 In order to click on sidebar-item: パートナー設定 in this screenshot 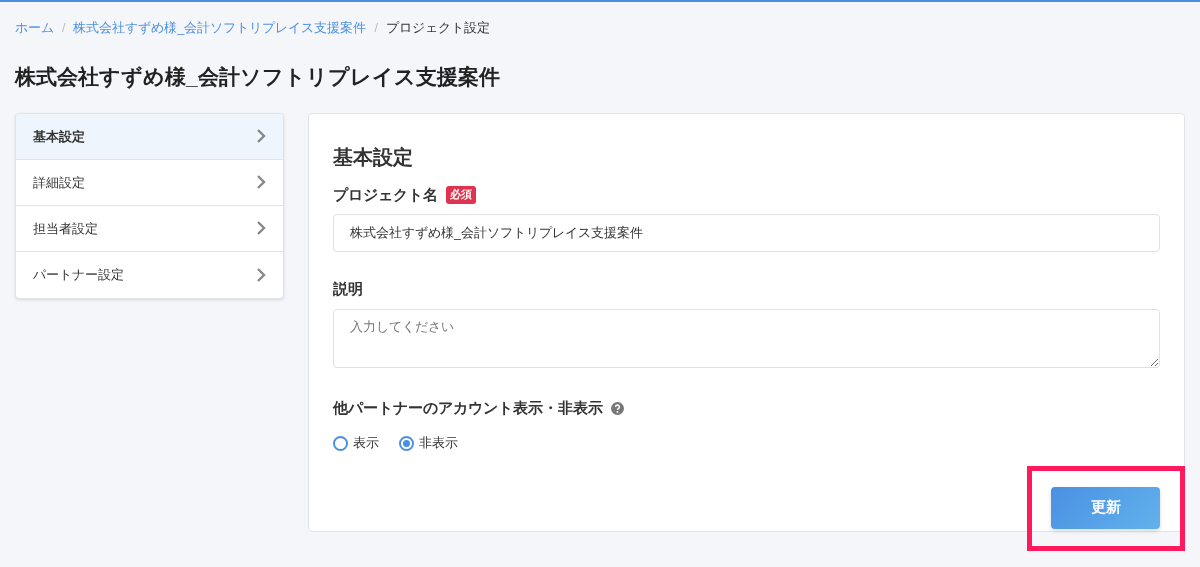, I will do `click(149, 274)`.